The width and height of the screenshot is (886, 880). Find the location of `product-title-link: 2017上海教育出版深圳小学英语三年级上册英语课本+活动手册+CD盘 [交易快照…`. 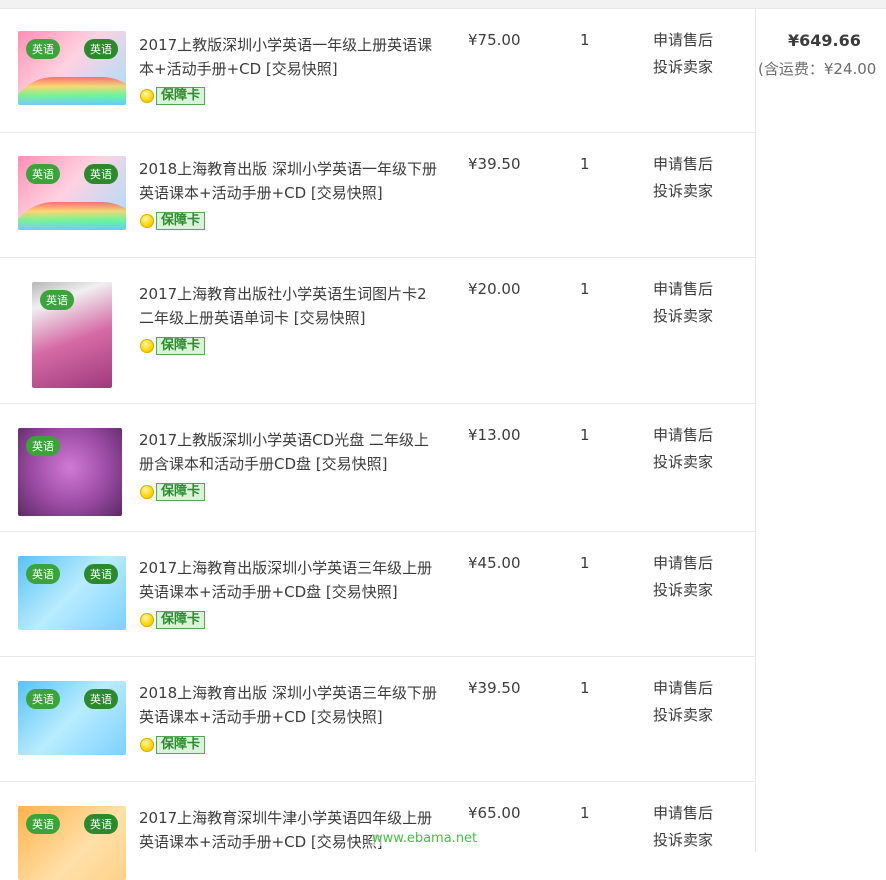

product-title-link: 2017上海教育出版深圳小学英语三年级上册英语课本+活动手册+CD盘 [交易快照… is located at coordinates (289, 580).